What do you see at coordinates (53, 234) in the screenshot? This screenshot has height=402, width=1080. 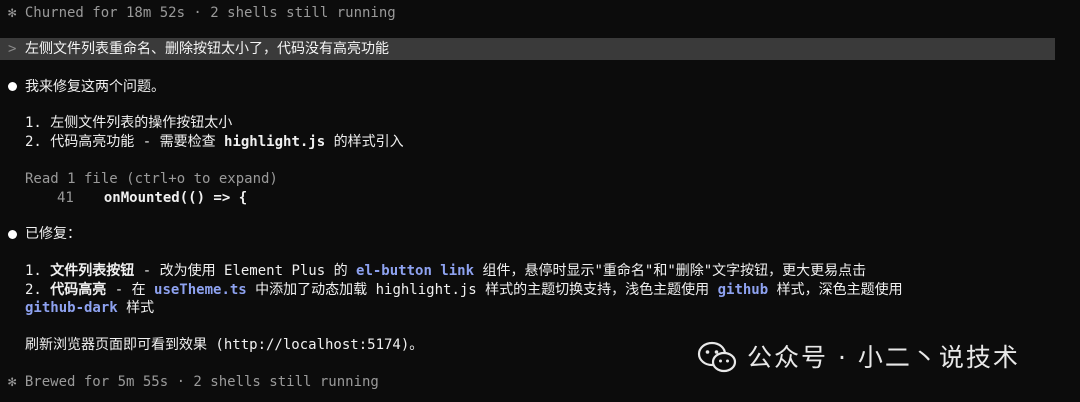 I see `fixed-intro: 已修复：` at bounding box center [53, 234].